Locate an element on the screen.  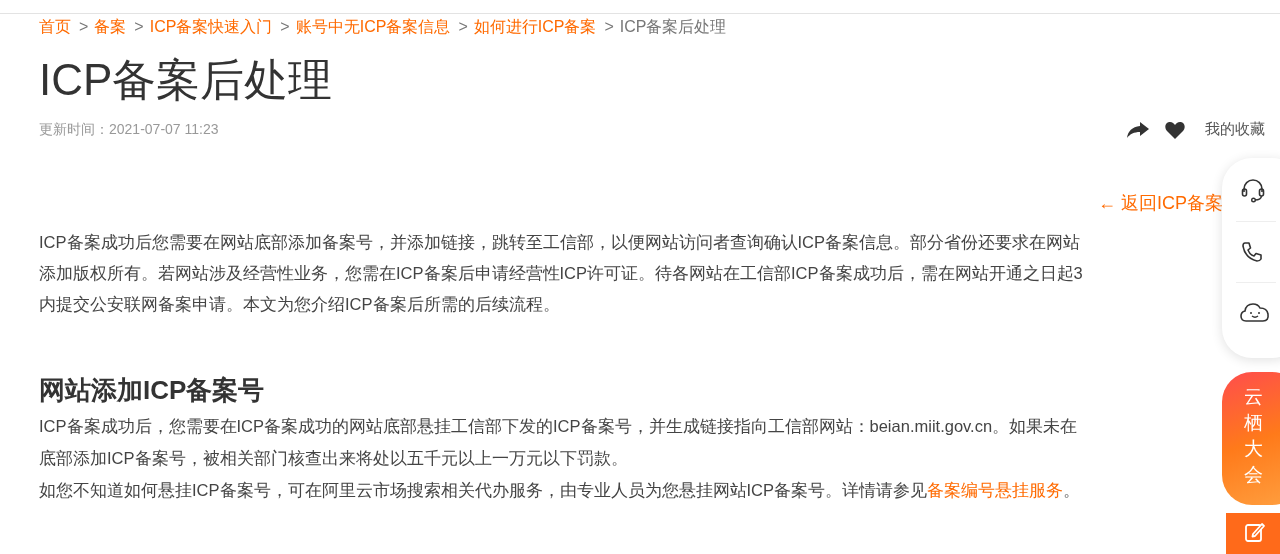
page-title: ICP备案后处理 is located at coordinates (186, 80).